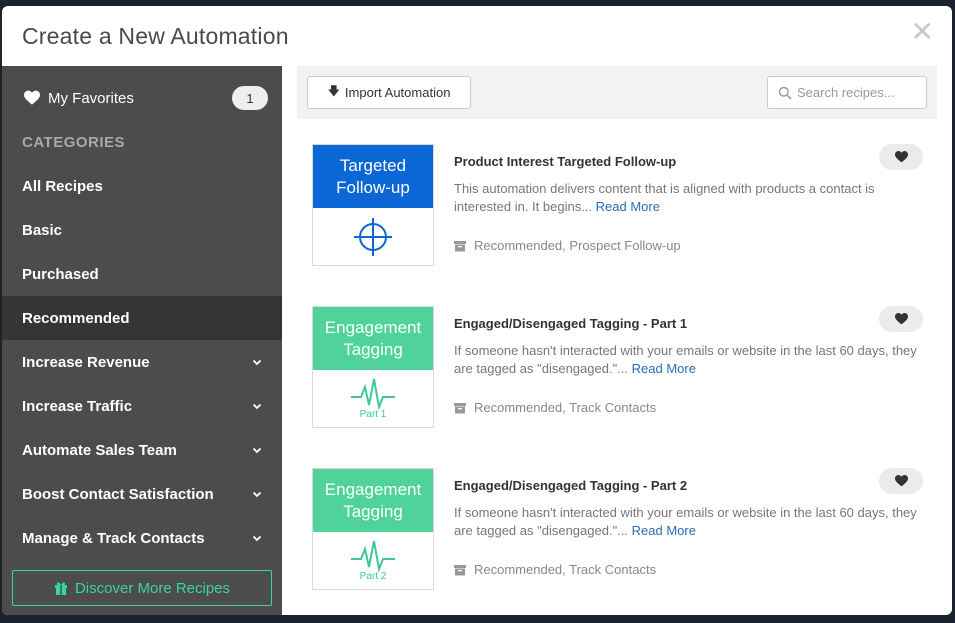 This screenshot has height=623, width=955. I want to click on sidebar-item-label: Boost Contact Satisfaction, so click(118, 494).